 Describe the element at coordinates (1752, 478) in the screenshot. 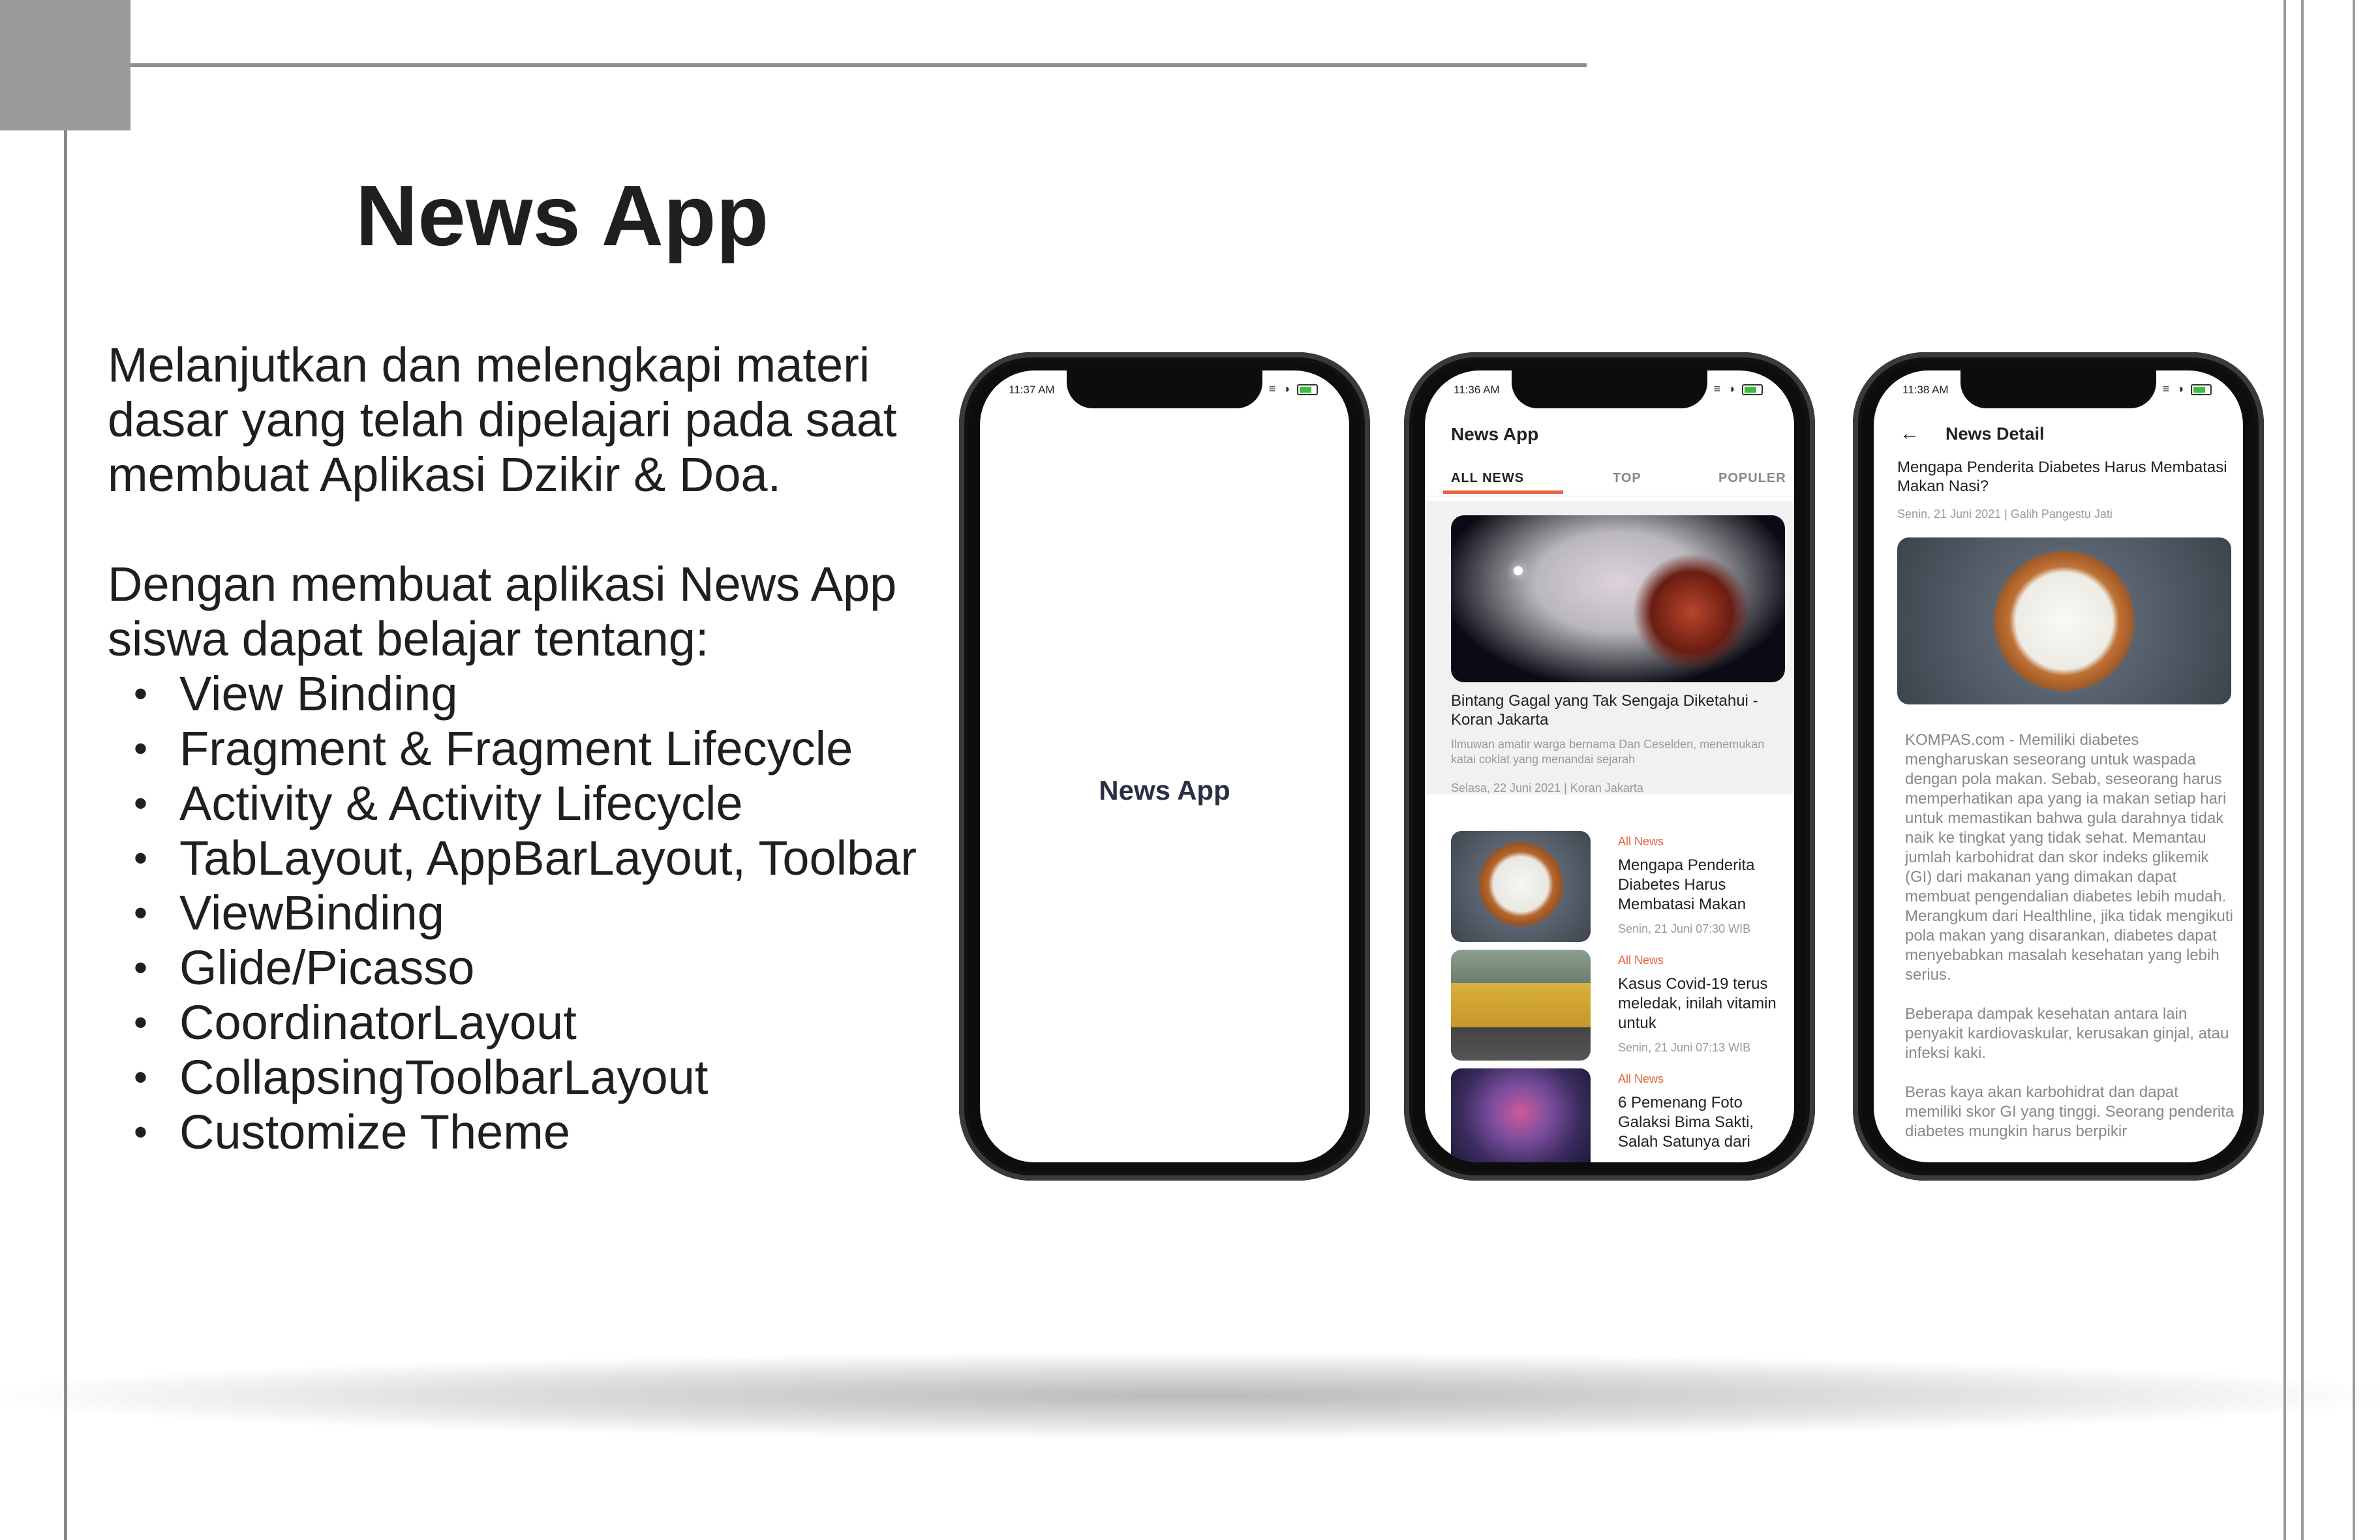

I see `tab-populer: POPULER` at that location.